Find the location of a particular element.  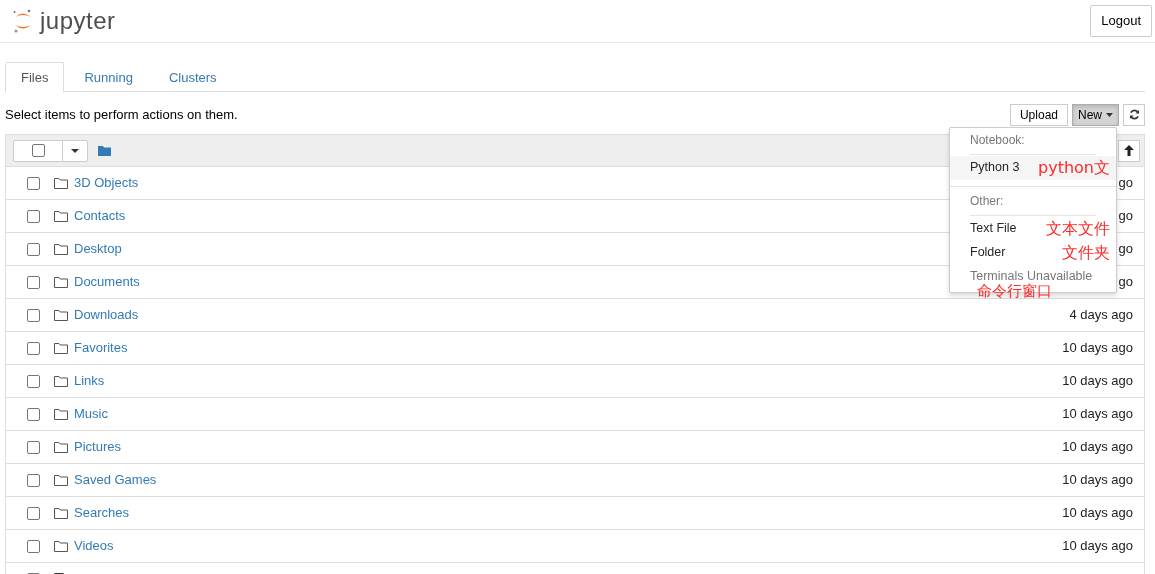

item-link: Contacts is located at coordinates (100, 216).